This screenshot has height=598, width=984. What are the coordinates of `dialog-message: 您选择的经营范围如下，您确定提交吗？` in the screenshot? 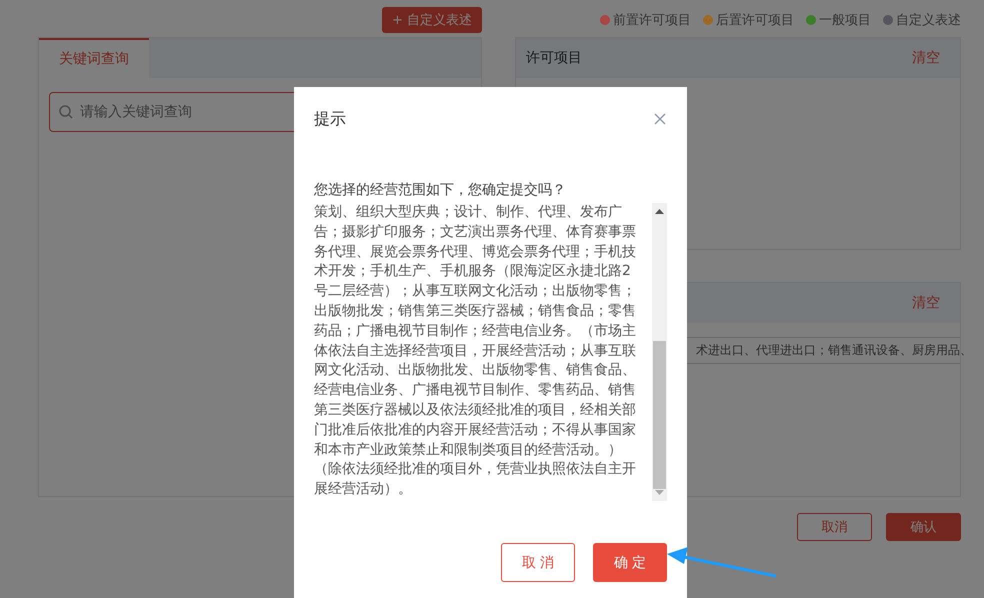 It's located at (440, 190).